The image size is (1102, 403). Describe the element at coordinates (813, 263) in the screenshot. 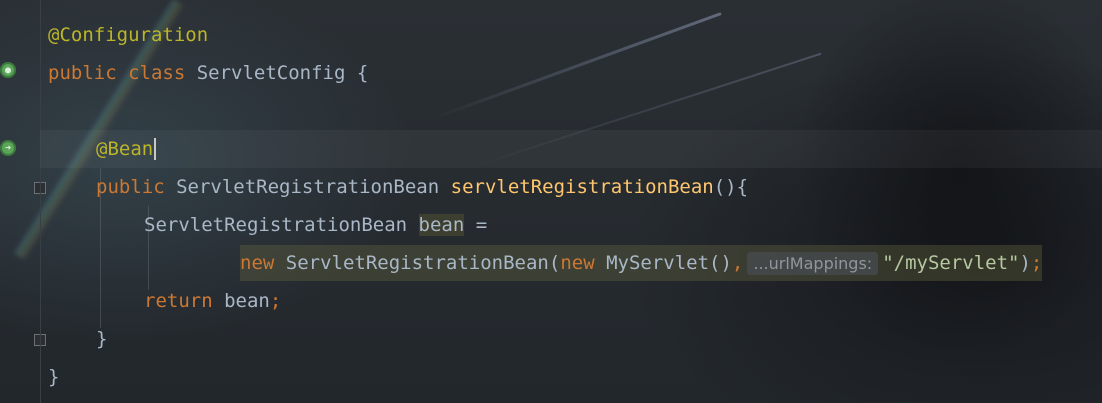

I see `parameter-name-hint: ...urlMappings:` at that location.